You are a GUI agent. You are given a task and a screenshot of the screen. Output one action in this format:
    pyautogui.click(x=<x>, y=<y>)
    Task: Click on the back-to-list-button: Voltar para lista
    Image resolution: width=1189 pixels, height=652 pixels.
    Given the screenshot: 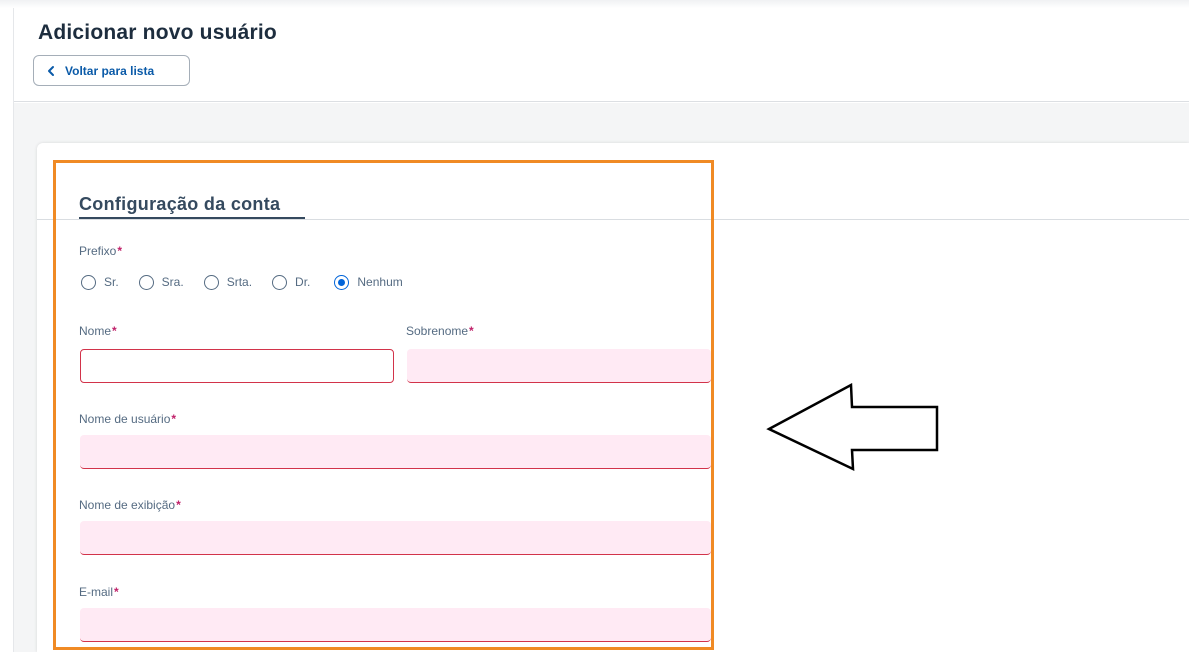 What is the action you would take?
    pyautogui.click(x=111, y=70)
    